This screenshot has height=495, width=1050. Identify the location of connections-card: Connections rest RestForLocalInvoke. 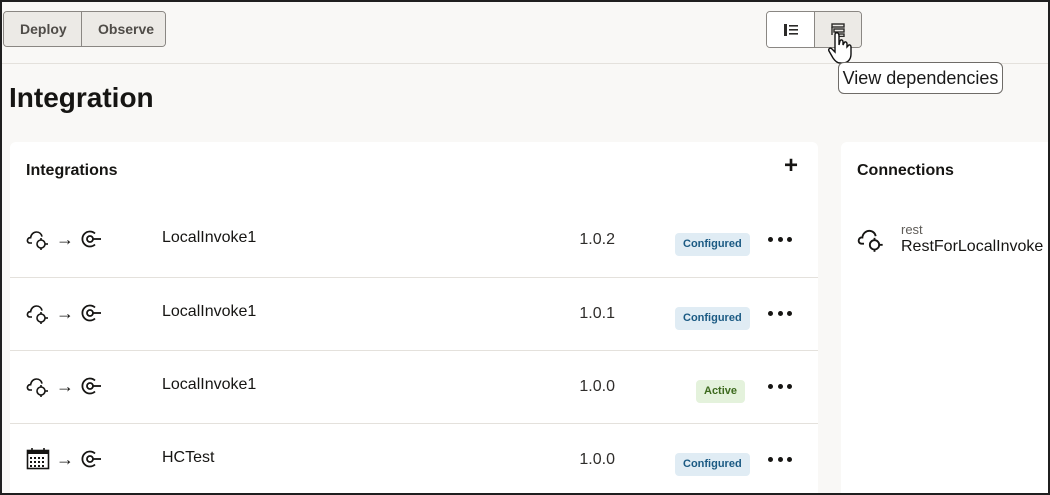
(944, 317).